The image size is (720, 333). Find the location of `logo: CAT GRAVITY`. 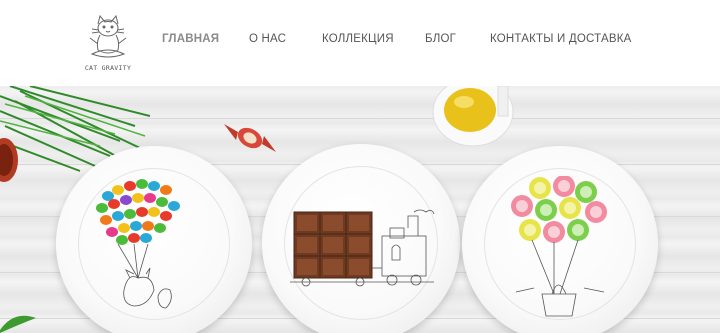

logo: CAT GRAVITY is located at coordinates (108, 44).